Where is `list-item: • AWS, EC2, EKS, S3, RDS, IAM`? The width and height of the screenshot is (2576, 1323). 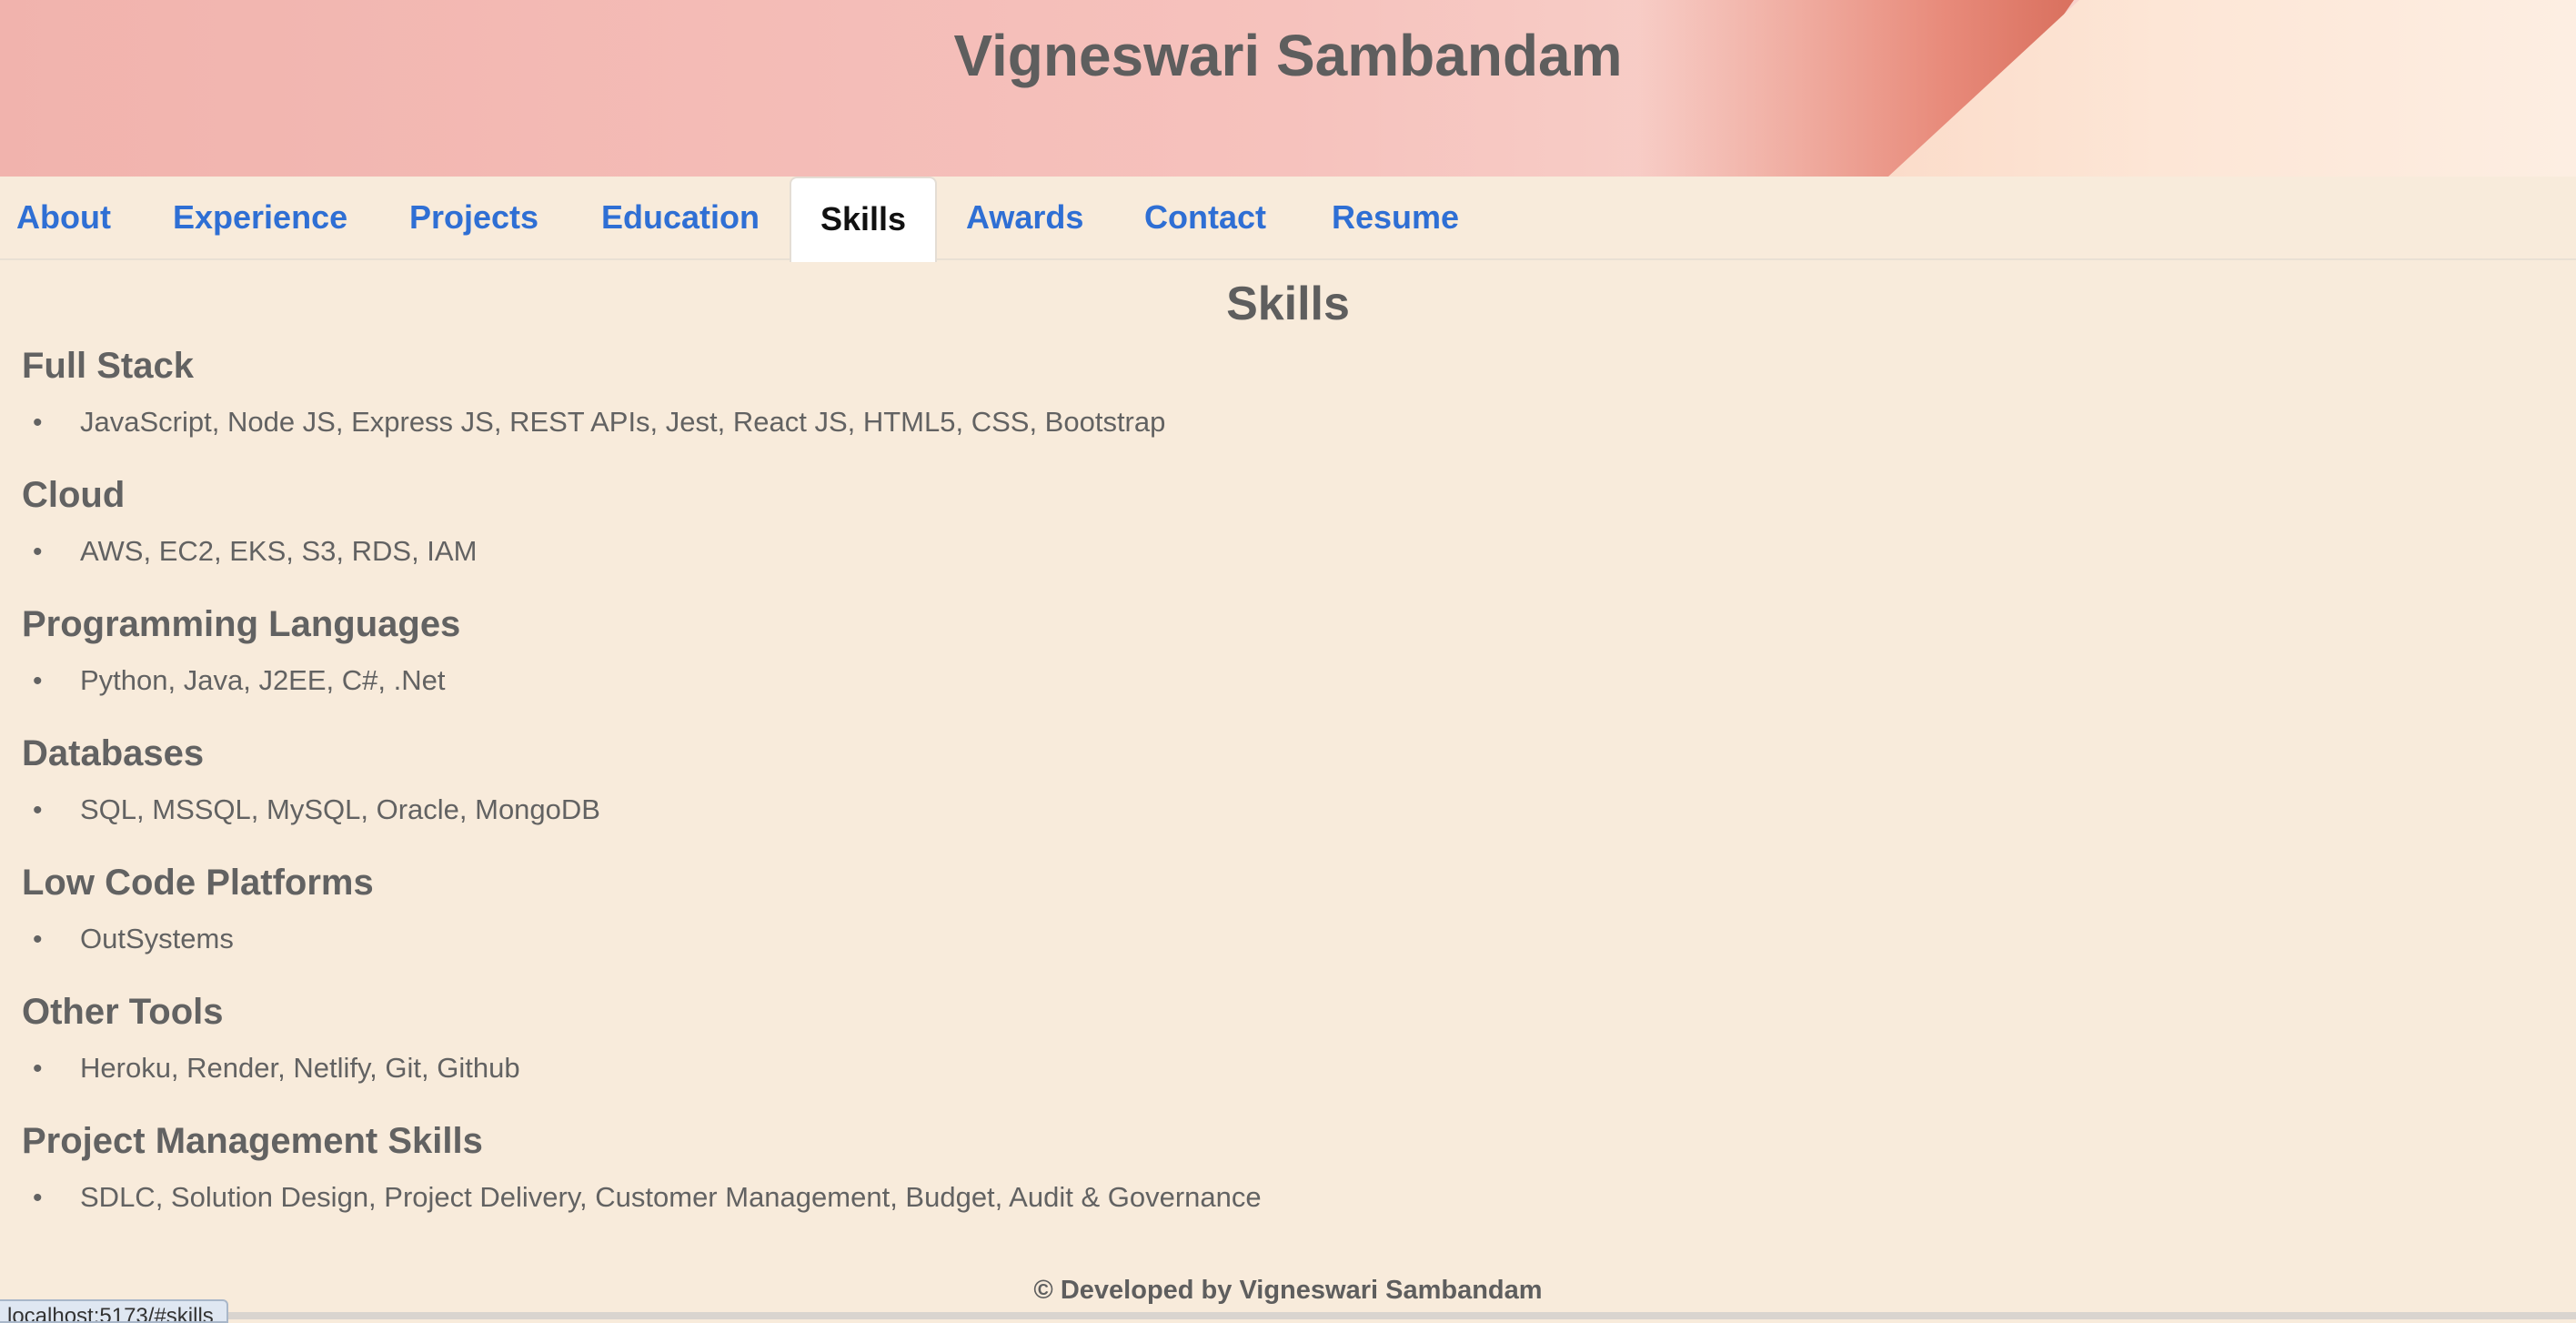
list-item: • AWS, EC2, EKS, S3, RDS, IAM is located at coordinates (255, 551).